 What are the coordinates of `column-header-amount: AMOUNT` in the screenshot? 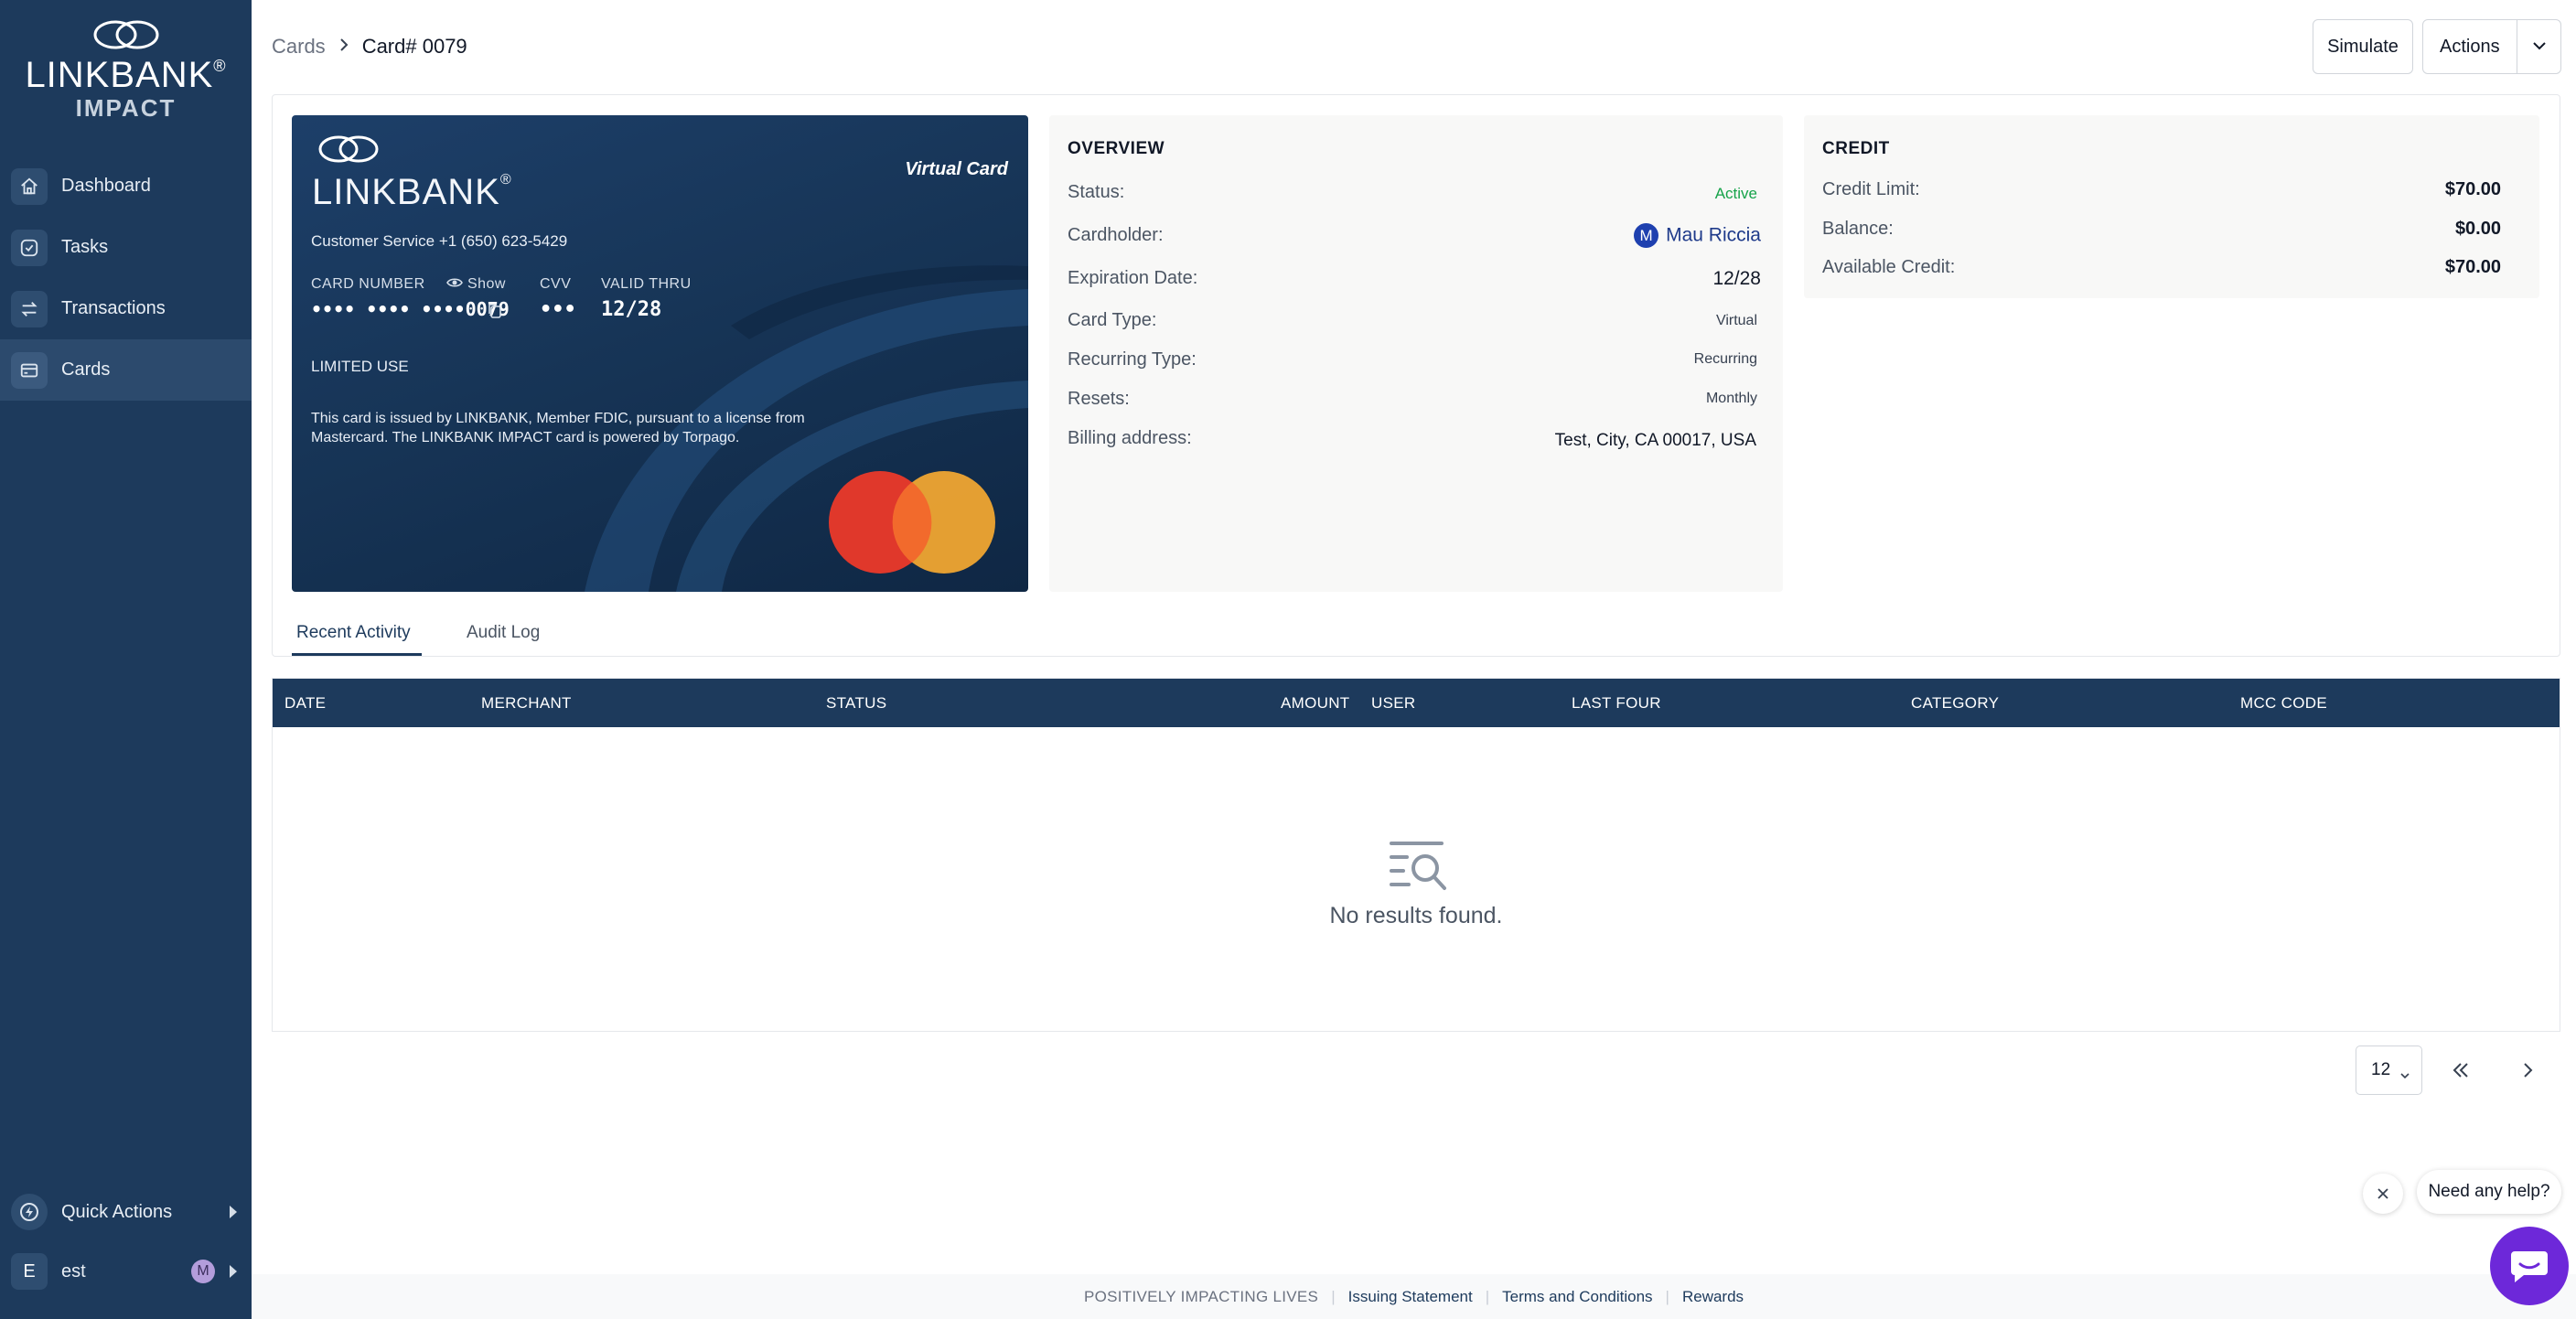 It's located at (1315, 704).